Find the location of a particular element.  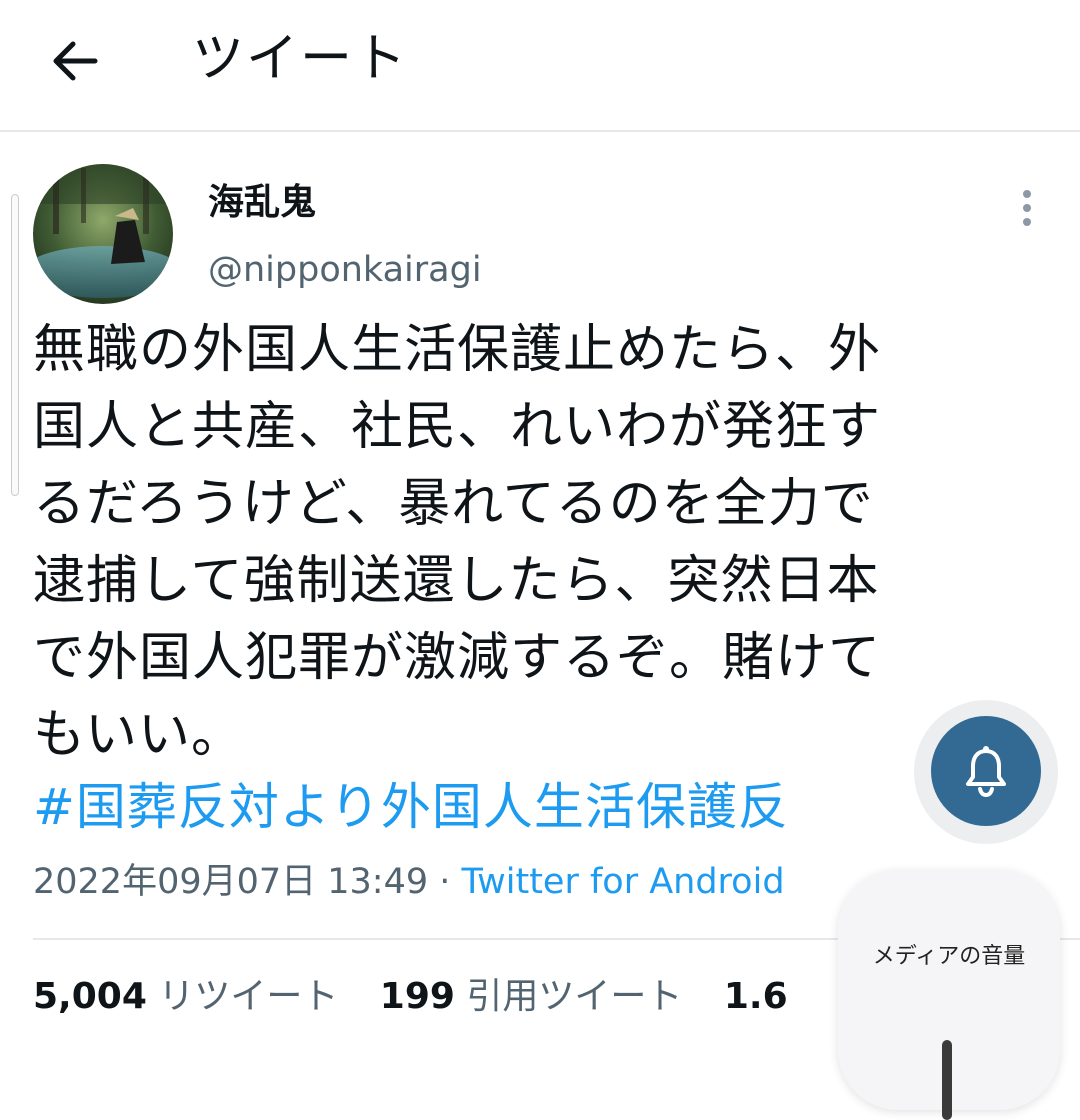

retweet-count: 5,004 is located at coordinates (90, 996).